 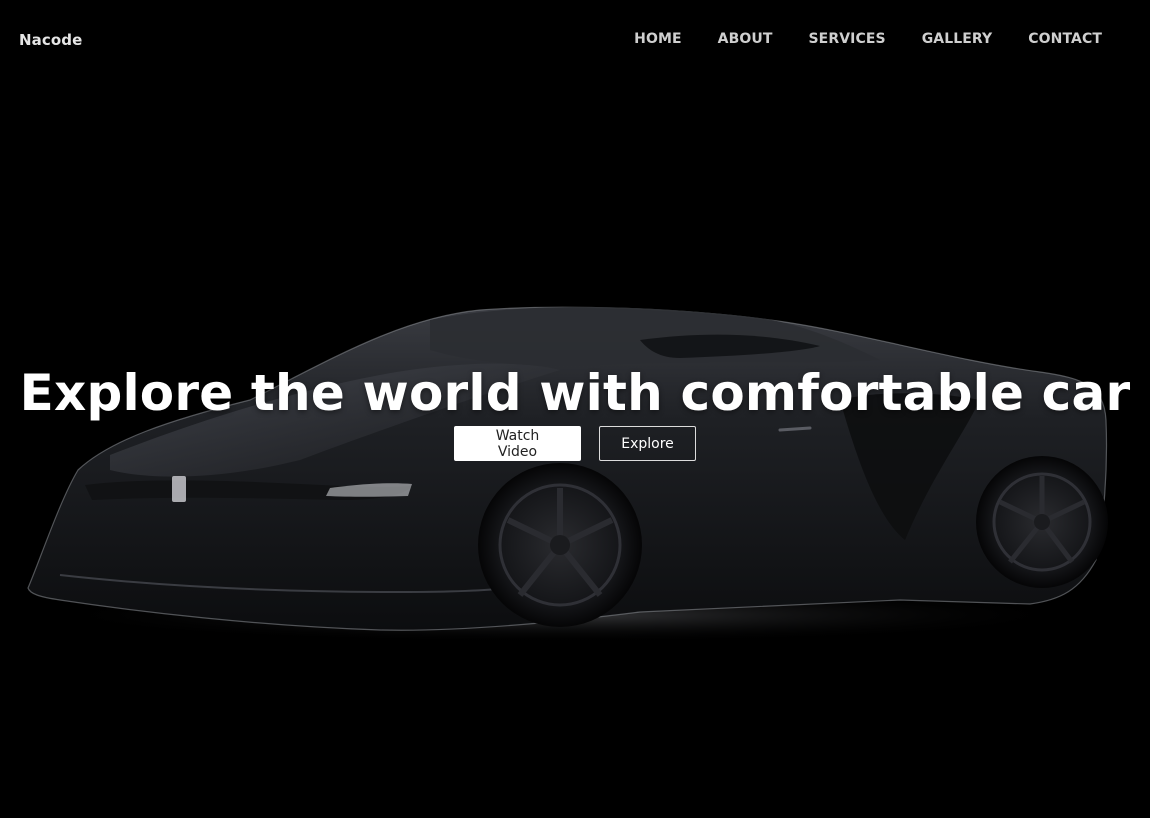 I want to click on main-nav: HOME ABOUT SERVICES GALLERY CONTACT, so click(x=868, y=39).